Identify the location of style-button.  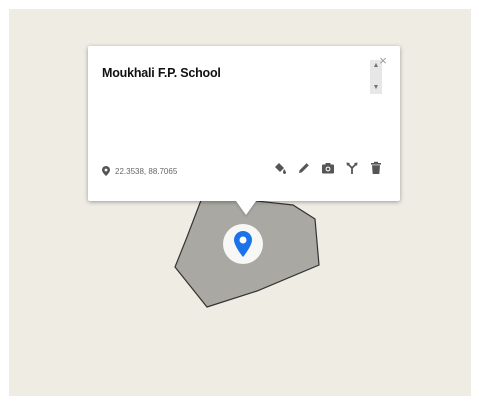
(280, 168).